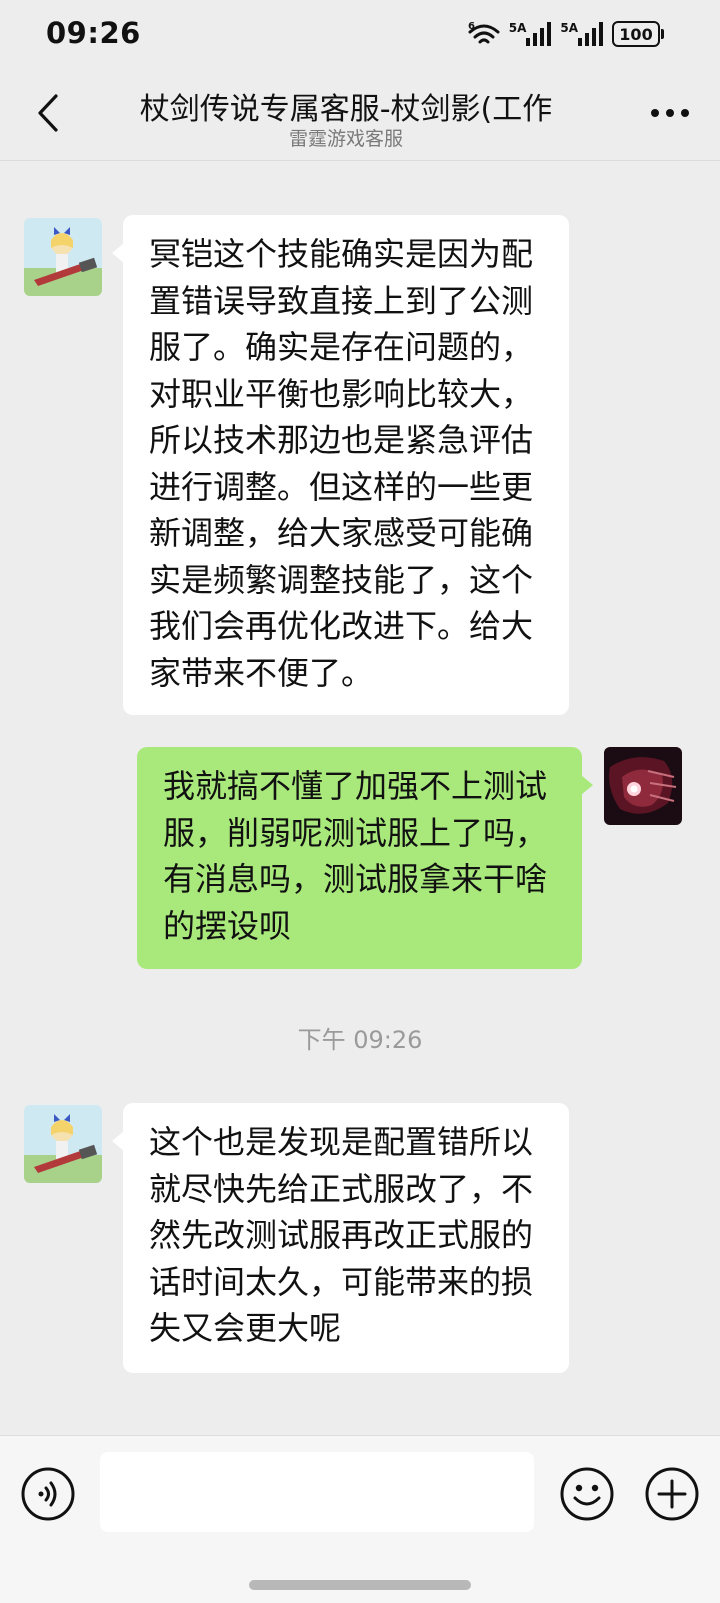  Describe the element at coordinates (345, 139) in the screenshot. I see `chat-subtitle: 雷霆游戏客服` at that location.